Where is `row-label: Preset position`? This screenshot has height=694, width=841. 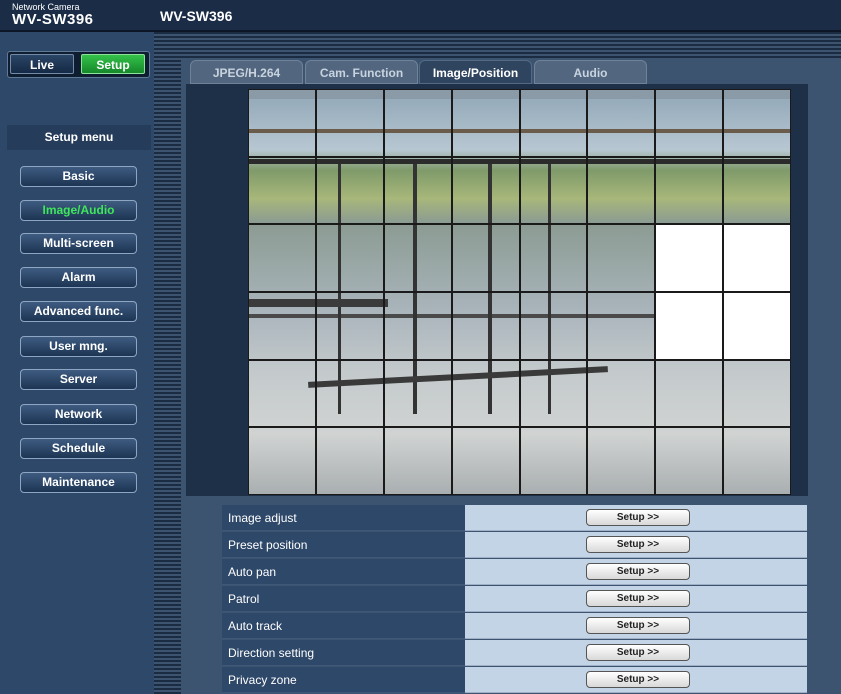
row-label: Preset position is located at coordinates (343, 545).